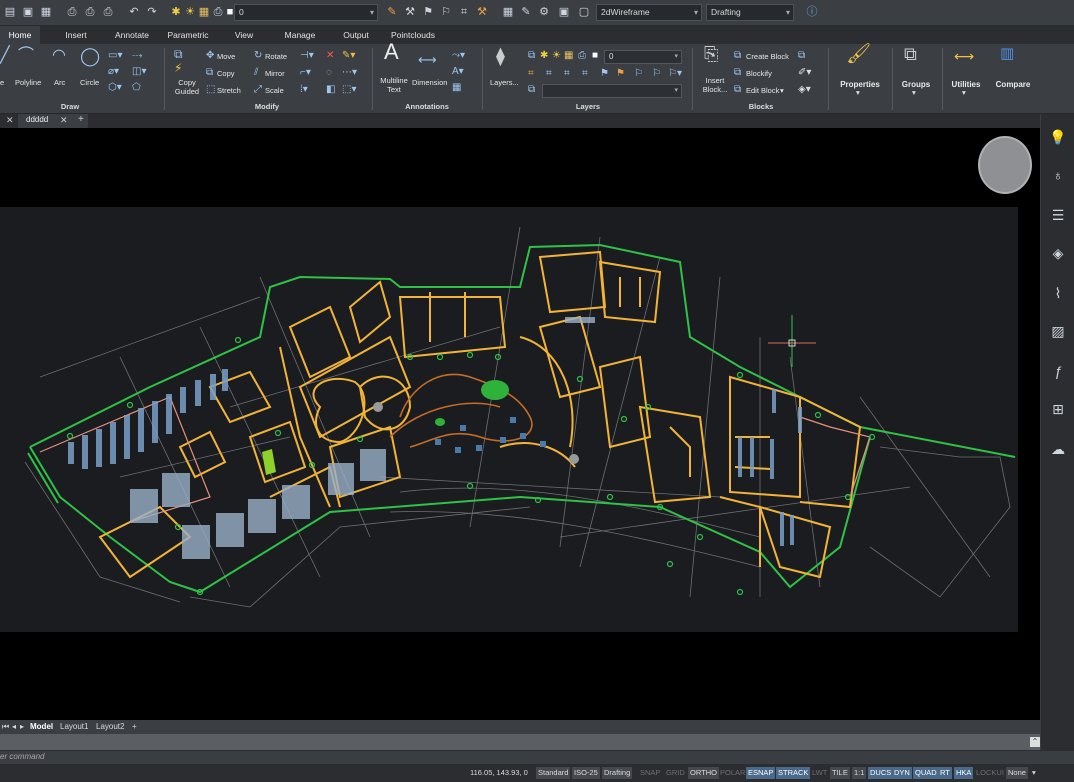 This screenshot has height=782, width=1074. What do you see at coordinates (1007, 53) in the screenshot?
I see `compare-icon: ▥` at bounding box center [1007, 53].